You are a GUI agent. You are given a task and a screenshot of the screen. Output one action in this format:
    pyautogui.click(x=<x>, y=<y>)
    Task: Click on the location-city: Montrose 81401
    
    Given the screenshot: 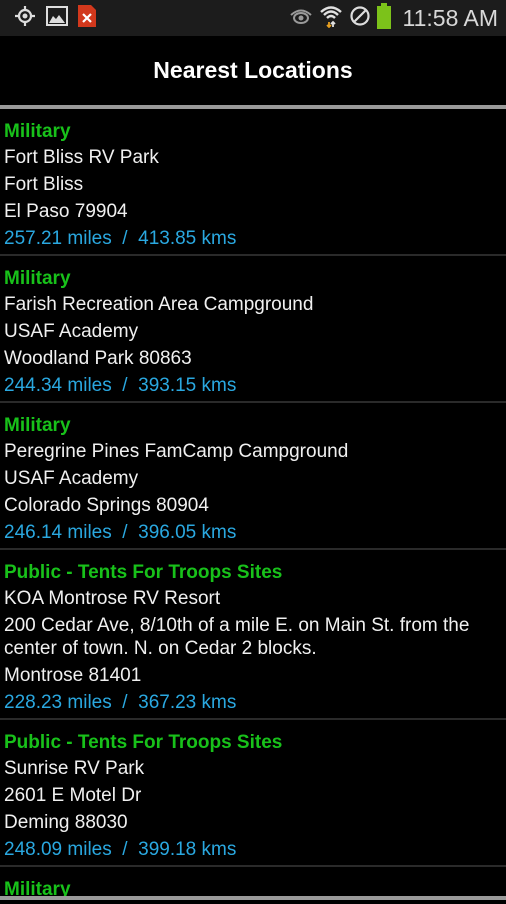 What is the action you would take?
    pyautogui.click(x=73, y=675)
    